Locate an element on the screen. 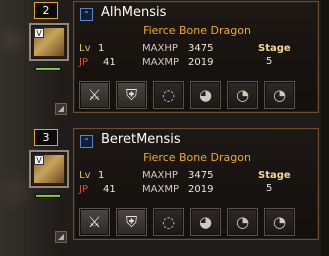 The image size is (329, 256). slot-number-badge: 3 is located at coordinates (46, 137).